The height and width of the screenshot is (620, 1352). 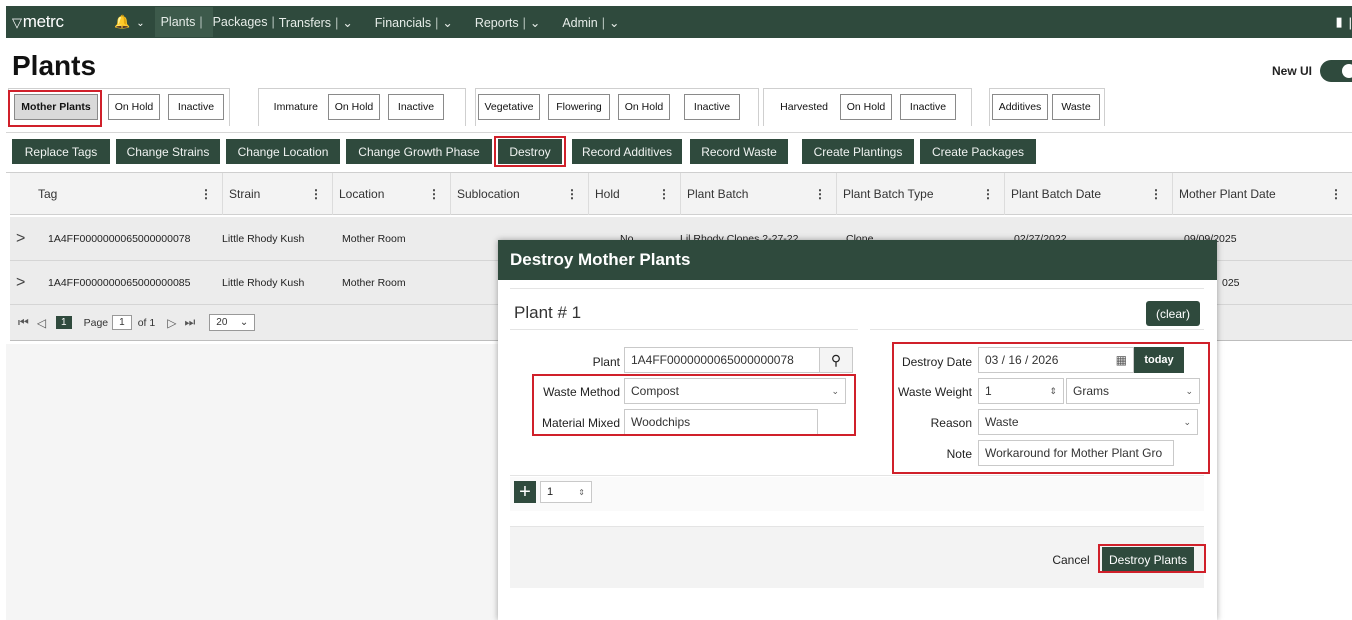 What do you see at coordinates (119, 239) in the screenshot?
I see `cell-tag: 1A4FF0000000065000000078` at bounding box center [119, 239].